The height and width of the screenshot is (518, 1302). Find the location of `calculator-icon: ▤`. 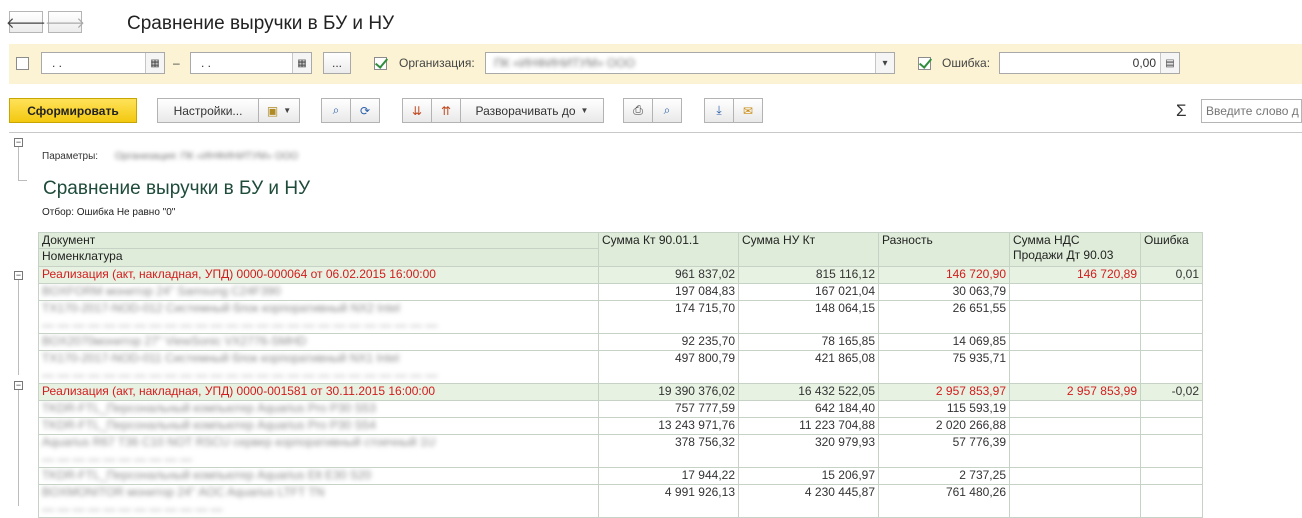

calculator-icon: ▤ is located at coordinates (1169, 63).